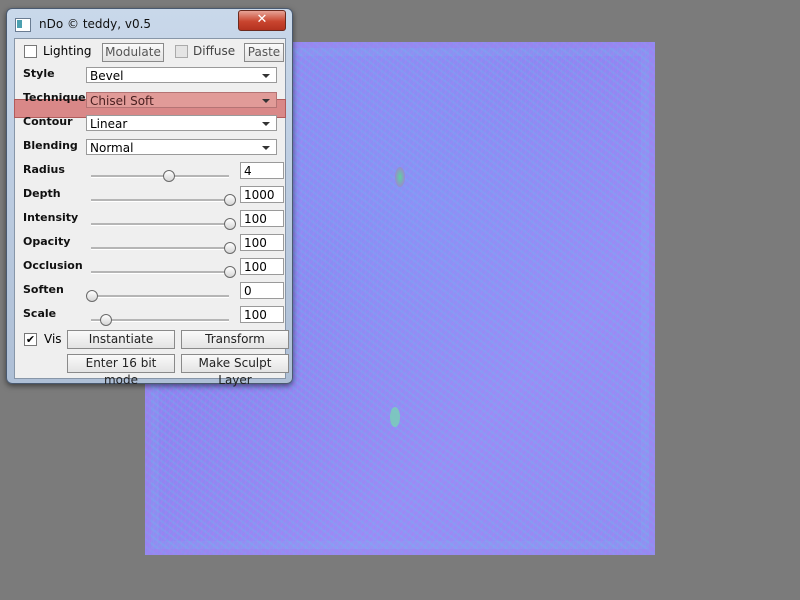 The height and width of the screenshot is (600, 800). What do you see at coordinates (112, 148) in the screenshot?
I see `blending-value: Normal` at bounding box center [112, 148].